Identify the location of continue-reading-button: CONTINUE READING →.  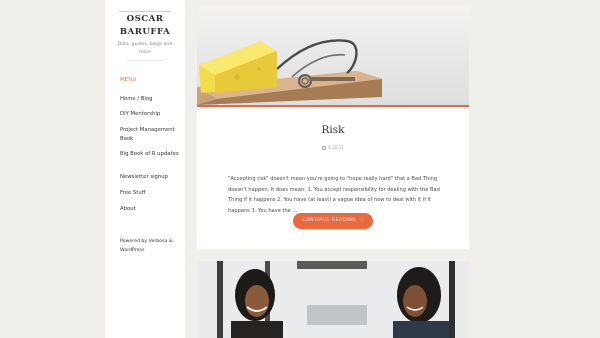
(333, 221).